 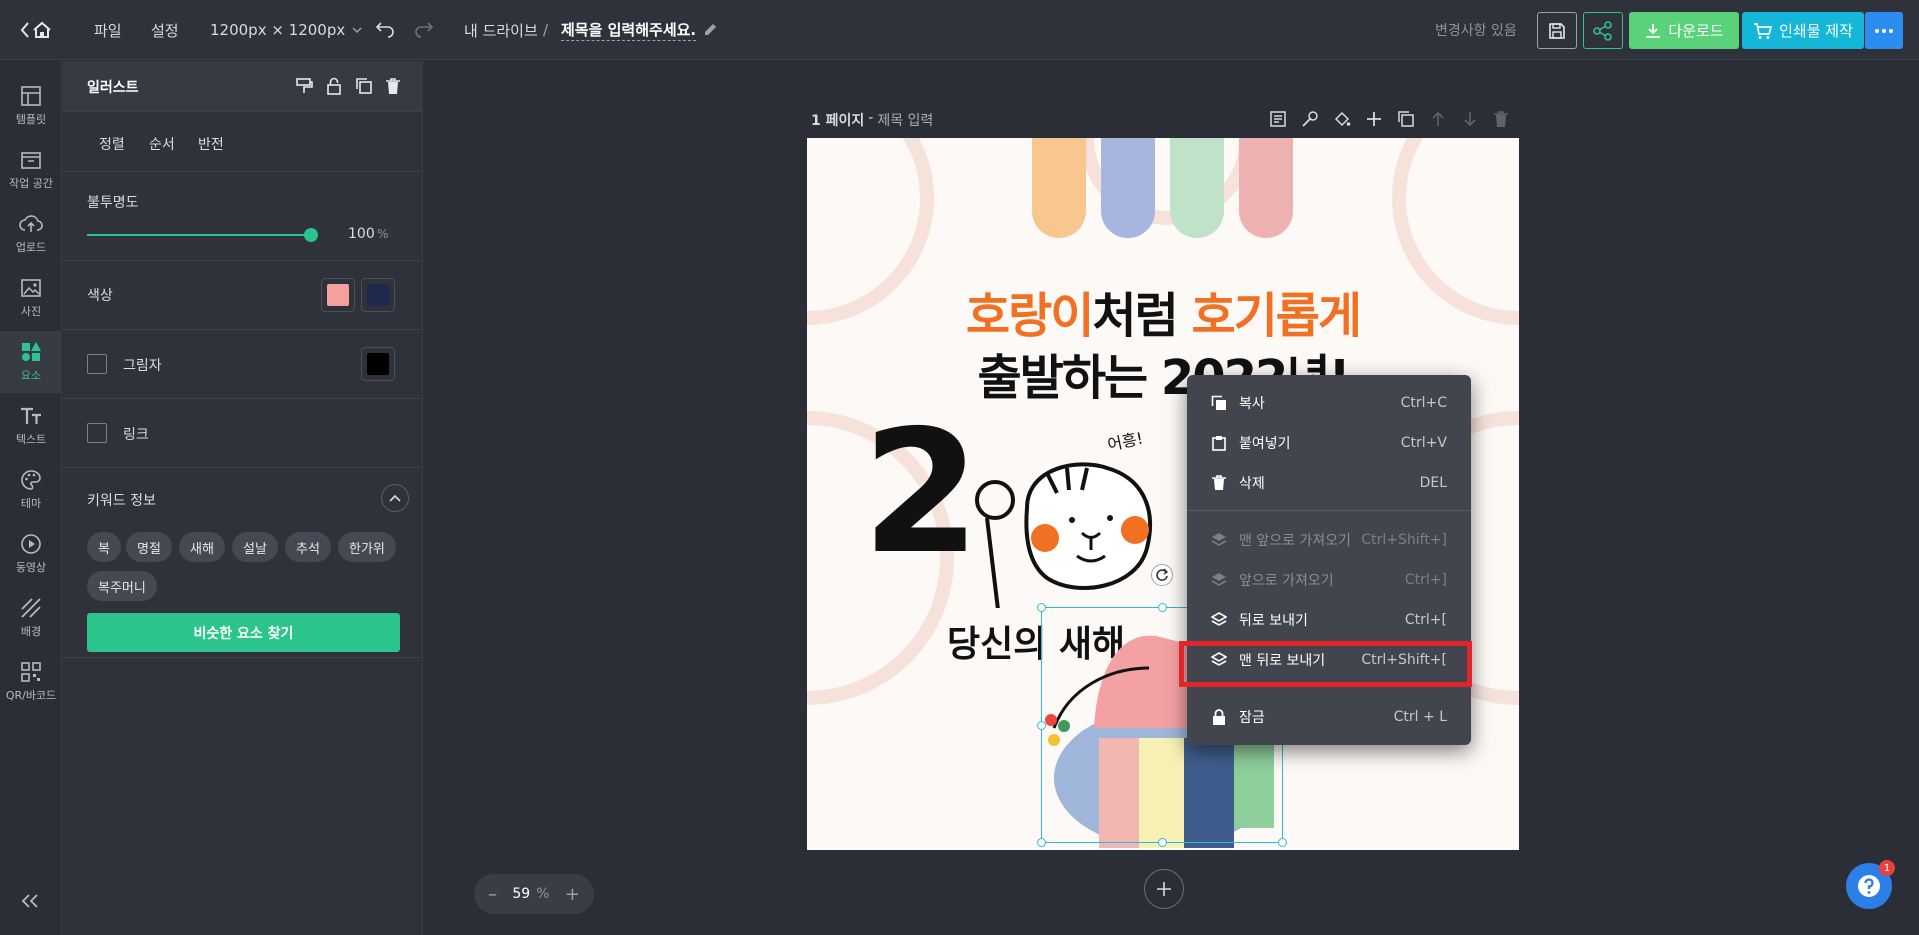 What do you see at coordinates (121, 501) in the screenshot?
I see `keyword-label: 키워드 정보` at bounding box center [121, 501].